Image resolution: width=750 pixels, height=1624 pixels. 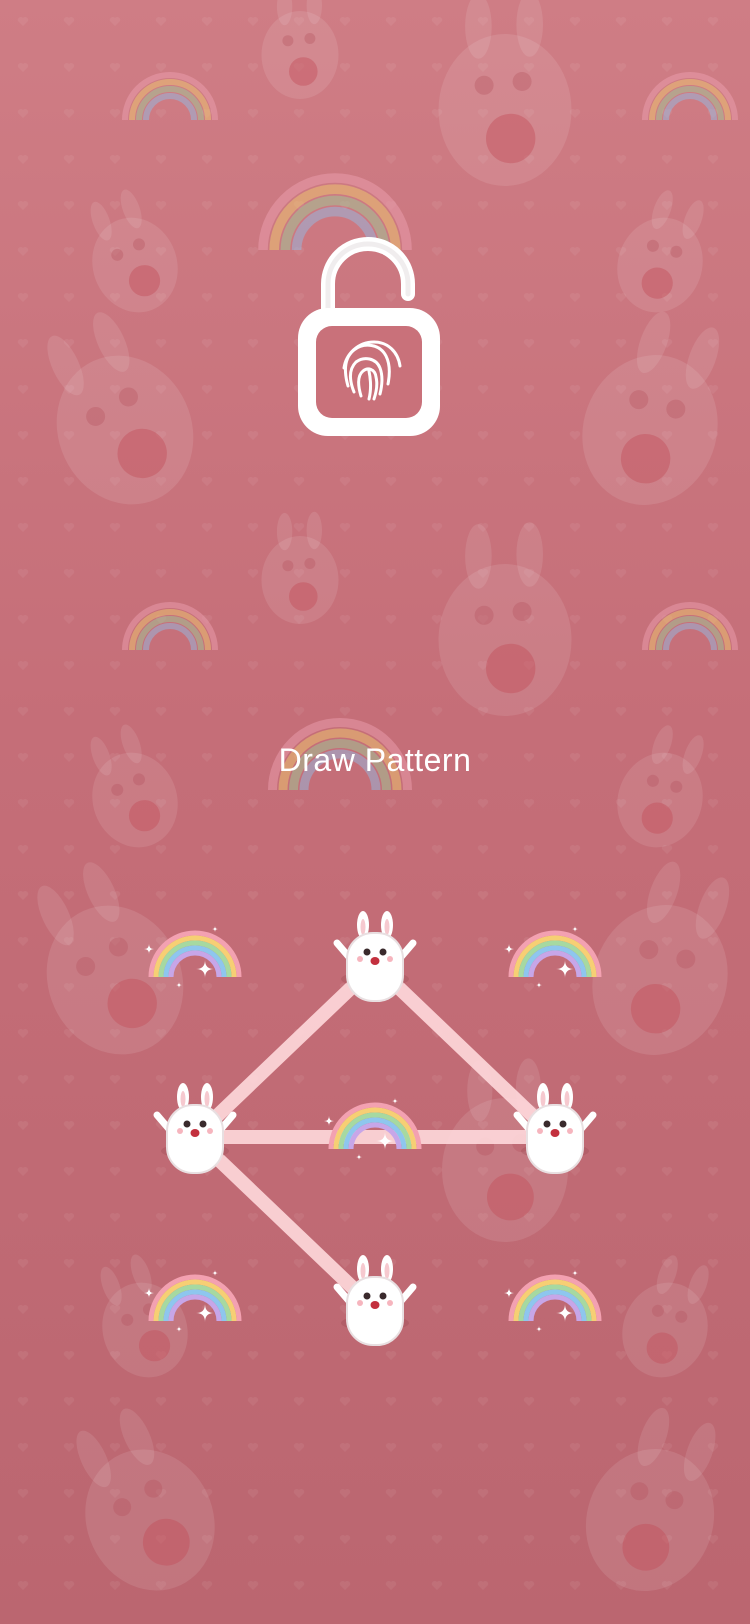 I want to click on pattern-path, so click(x=375, y=1137).